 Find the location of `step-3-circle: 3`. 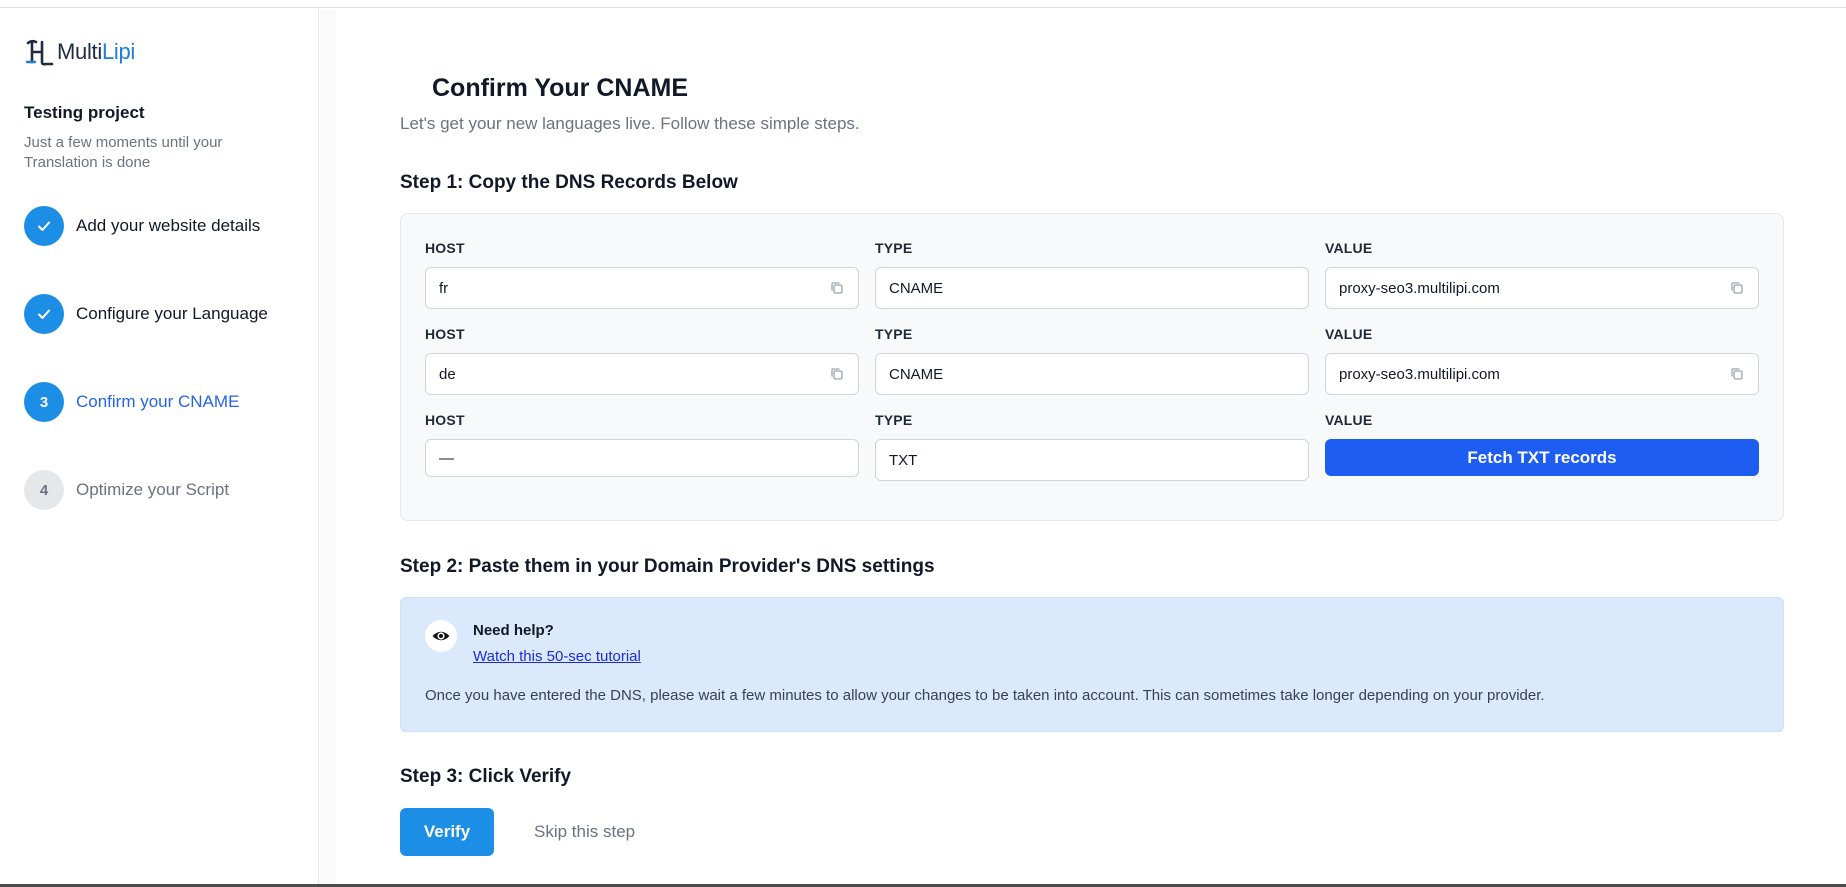

step-3-circle: 3 is located at coordinates (44, 402).